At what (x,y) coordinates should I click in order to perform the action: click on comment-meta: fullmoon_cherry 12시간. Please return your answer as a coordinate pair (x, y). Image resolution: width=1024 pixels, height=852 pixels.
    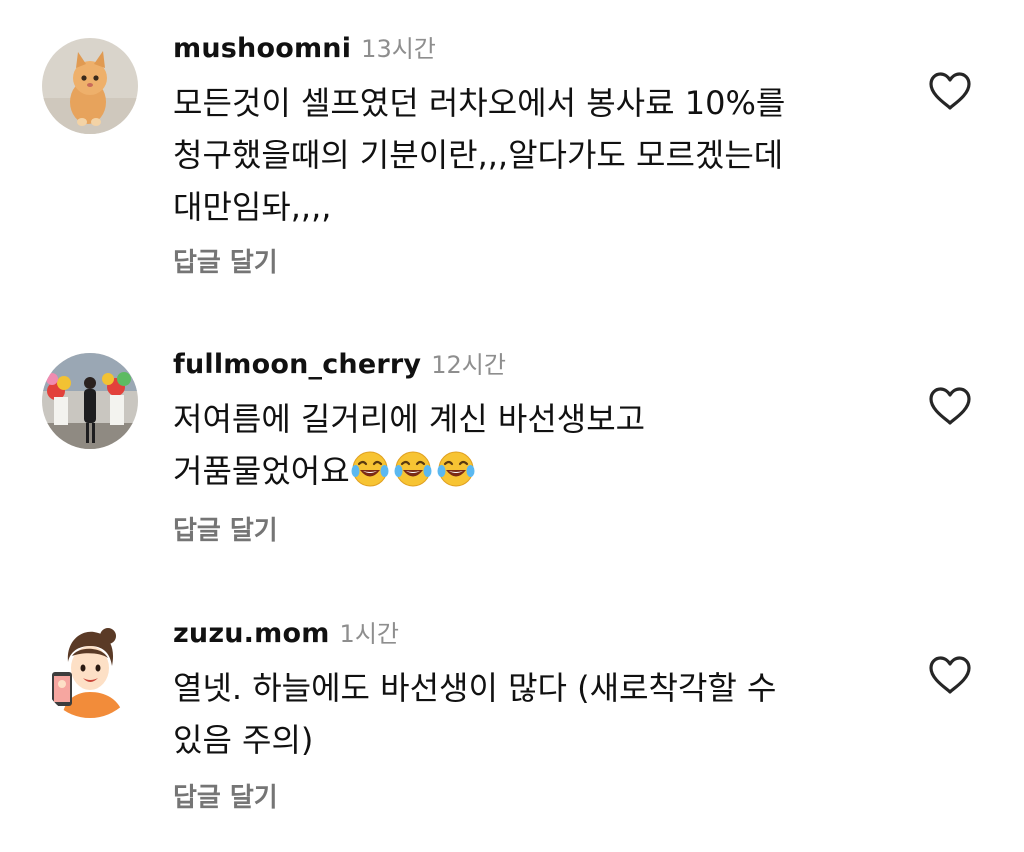
    Looking at the image, I should click on (339, 365).